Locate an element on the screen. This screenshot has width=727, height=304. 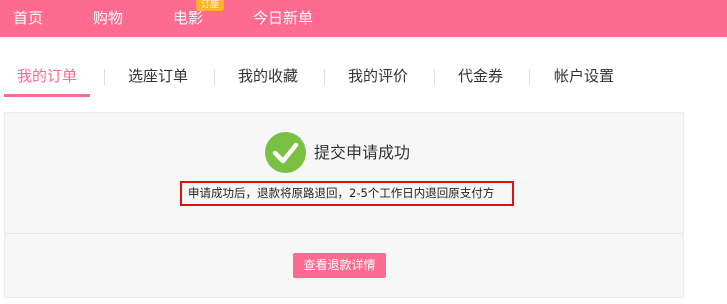
success-title: 提交申请成功 is located at coordinates (362, 152).